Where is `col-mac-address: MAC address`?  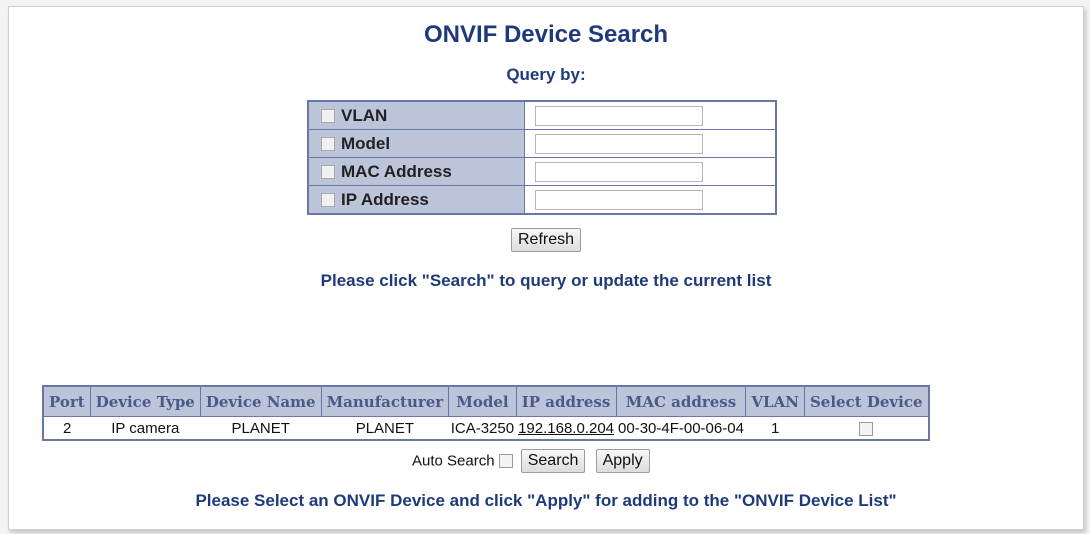 col-mac-address: MAC address is located at coordinates (681, 401).